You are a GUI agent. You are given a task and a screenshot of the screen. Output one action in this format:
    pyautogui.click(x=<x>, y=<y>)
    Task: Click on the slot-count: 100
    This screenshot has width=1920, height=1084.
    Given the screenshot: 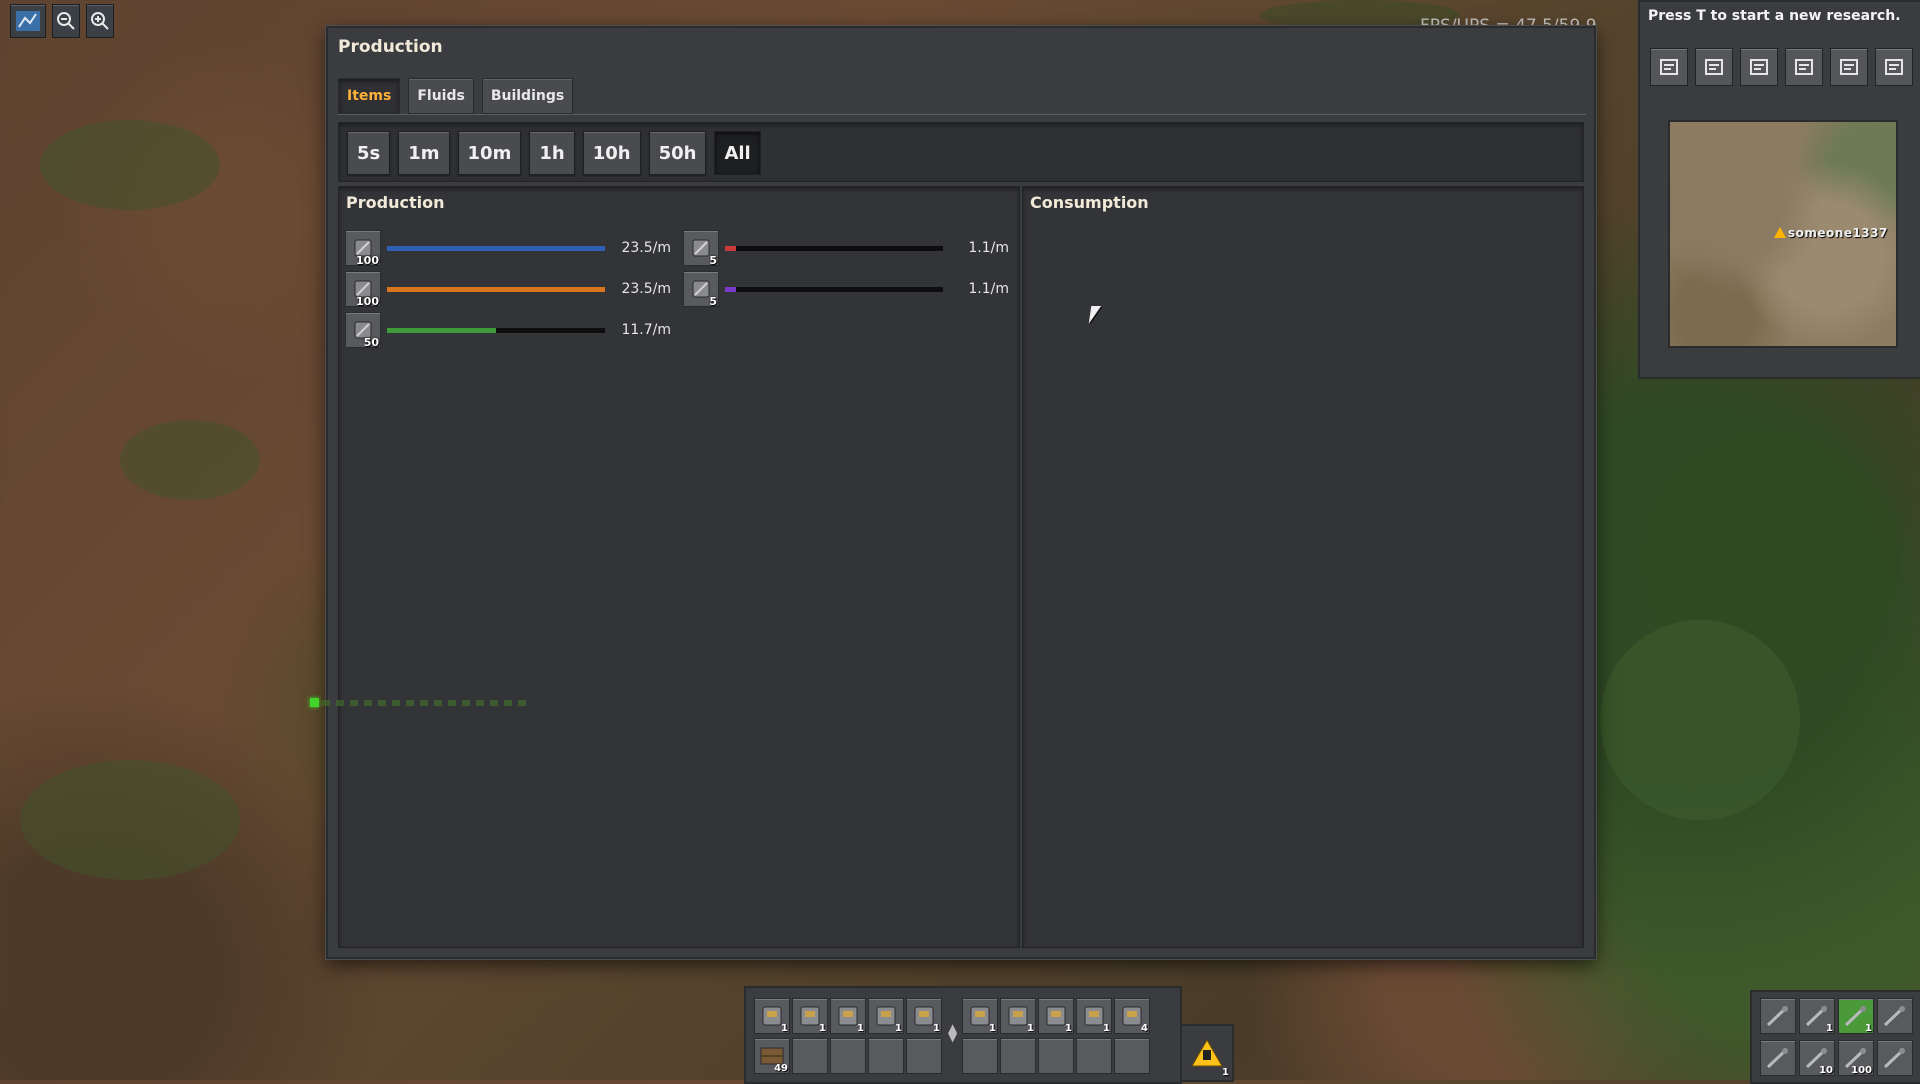 What is the action you would take?
    pyautogui.click(x=1861, y=1070)
    